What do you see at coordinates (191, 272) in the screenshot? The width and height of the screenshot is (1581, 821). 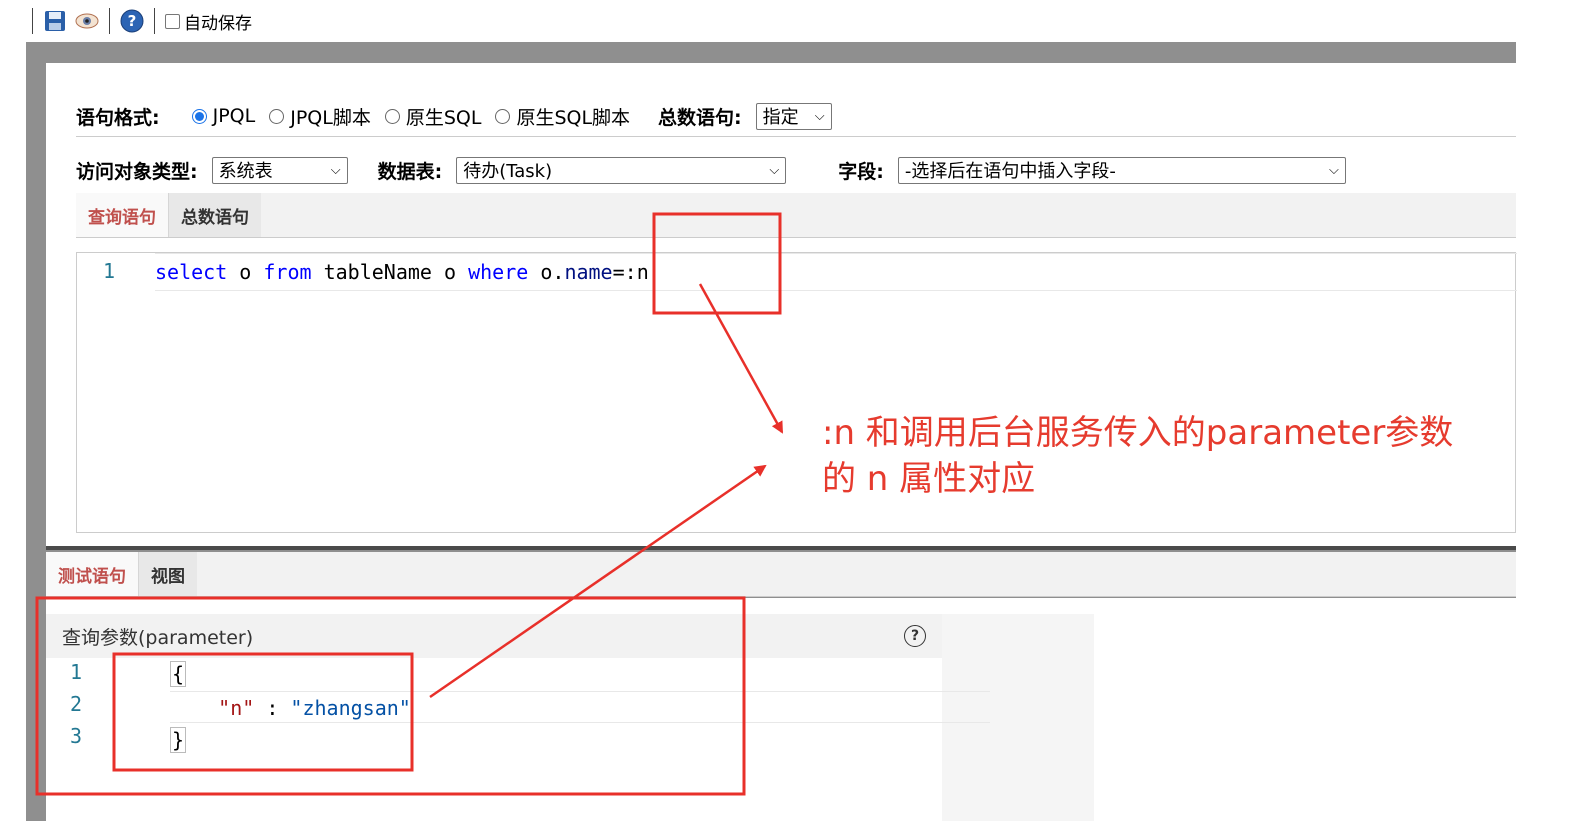 I see `keyword-select: select` at bounding box center [191, 272].